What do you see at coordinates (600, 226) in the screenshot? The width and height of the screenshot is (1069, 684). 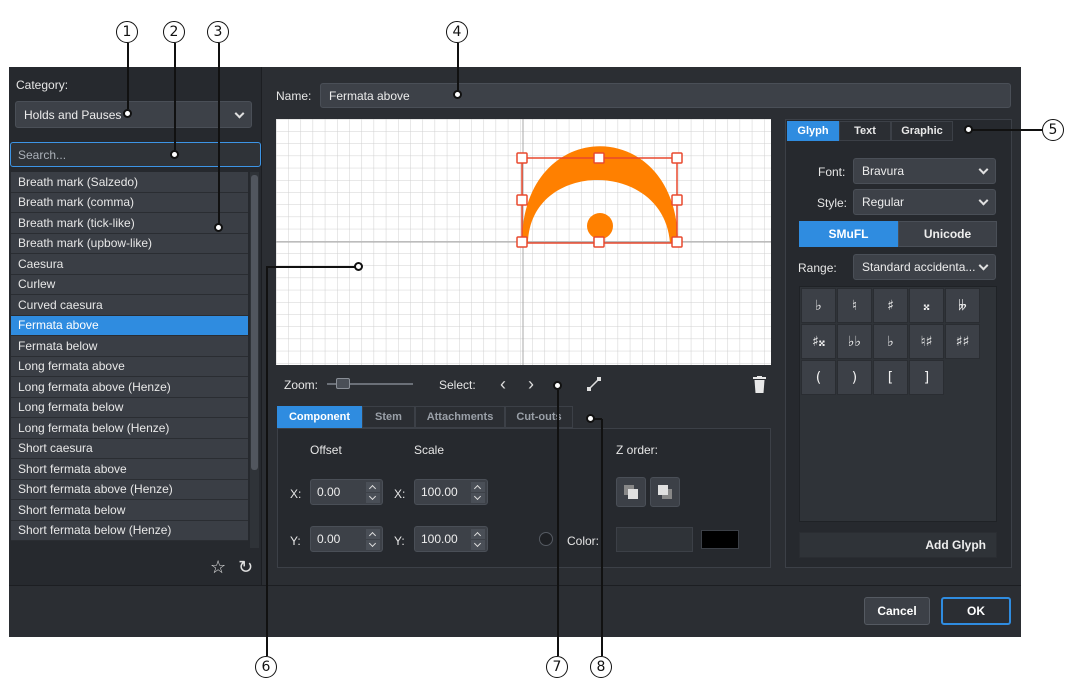 I see `fermata-dot` at bounding box center [600, 226].